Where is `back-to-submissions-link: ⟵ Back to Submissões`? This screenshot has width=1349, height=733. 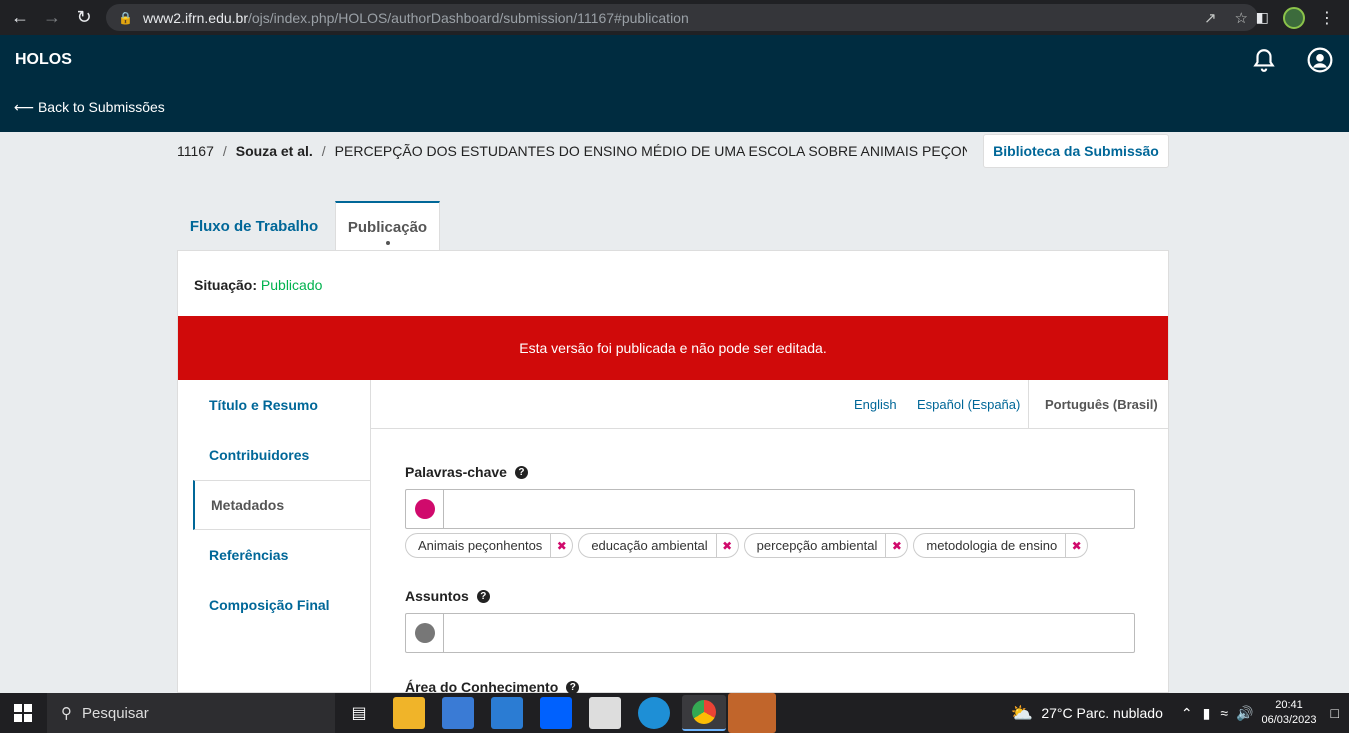
back-to-submissions-link: ⟵ Back to Submissões is located at coordinates (89, 107).